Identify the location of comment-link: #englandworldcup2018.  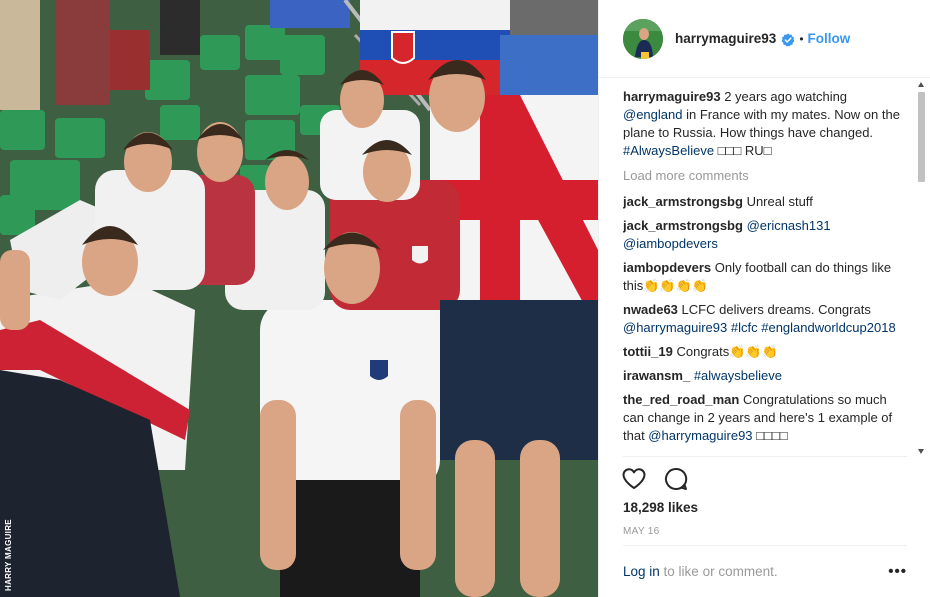
(828, 327).